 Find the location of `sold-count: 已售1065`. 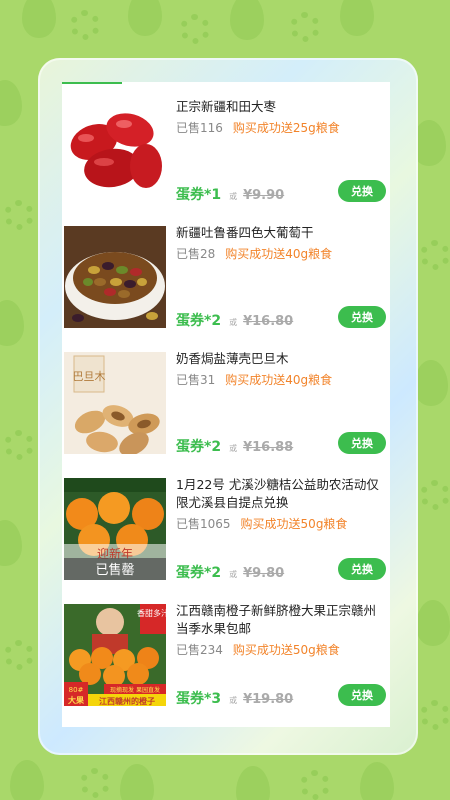

sold-count: 已售1065 is located at coordinates (203, 524).